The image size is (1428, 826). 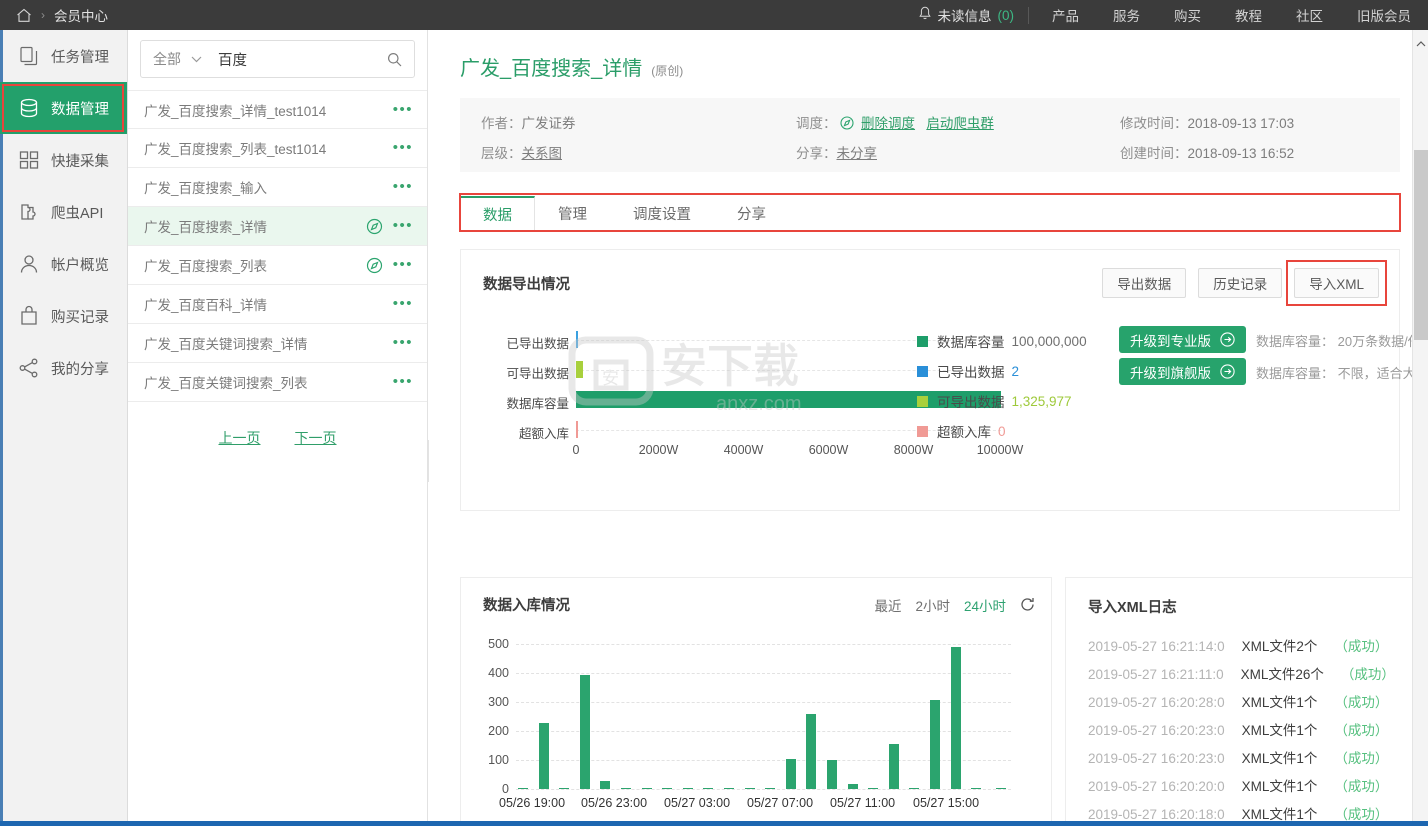 I want to click on topnav-item-community: 社区, so click(x=1309, y=15).